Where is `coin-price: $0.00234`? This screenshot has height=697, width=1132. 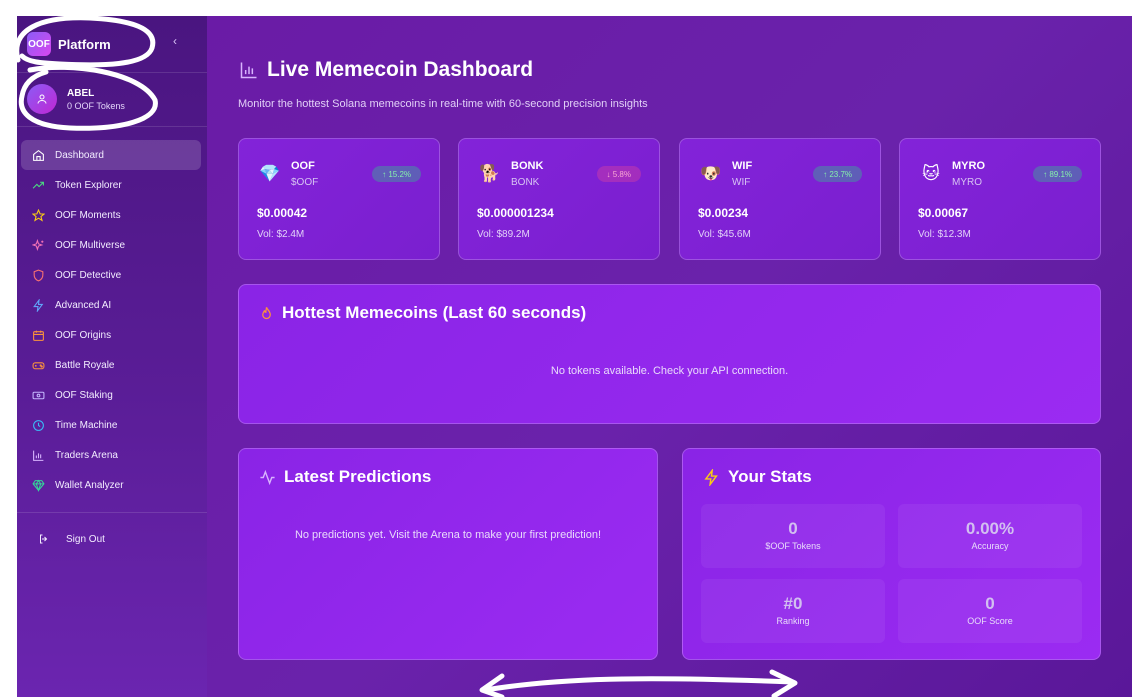 coin-price: $0.00234 is located at coordinates (723, 213).